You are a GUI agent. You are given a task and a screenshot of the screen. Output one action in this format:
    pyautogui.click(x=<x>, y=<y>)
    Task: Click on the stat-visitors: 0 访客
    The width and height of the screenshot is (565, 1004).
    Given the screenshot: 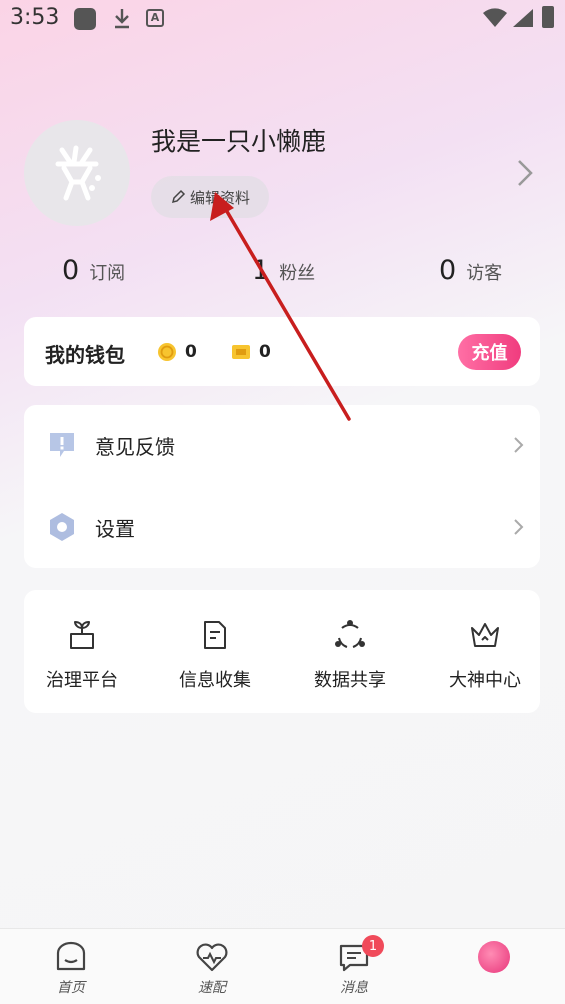 What is the action you would take?
    pyautogui.click(x=470, y=270)
    